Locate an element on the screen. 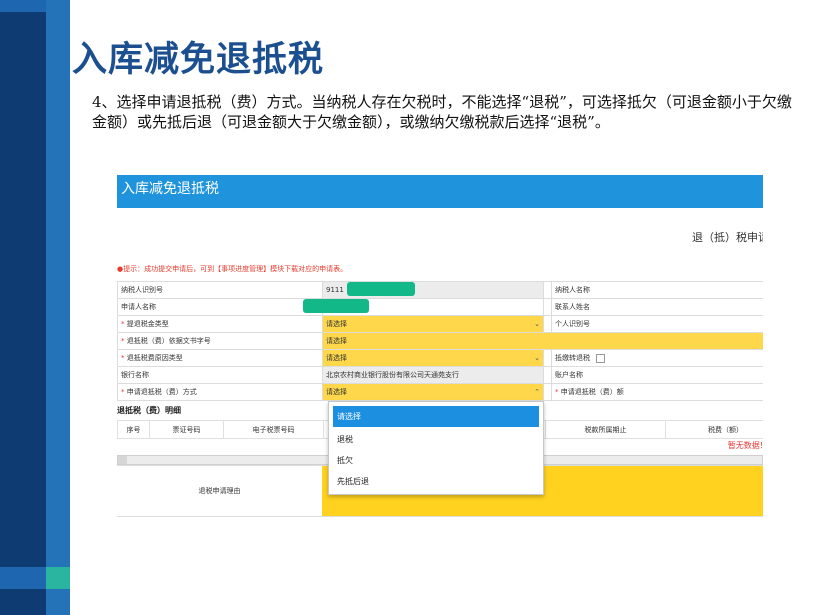 This screenshot has height=615, width=824. personal-id-label: 个人识别号 is located at coordinates (657, 324).